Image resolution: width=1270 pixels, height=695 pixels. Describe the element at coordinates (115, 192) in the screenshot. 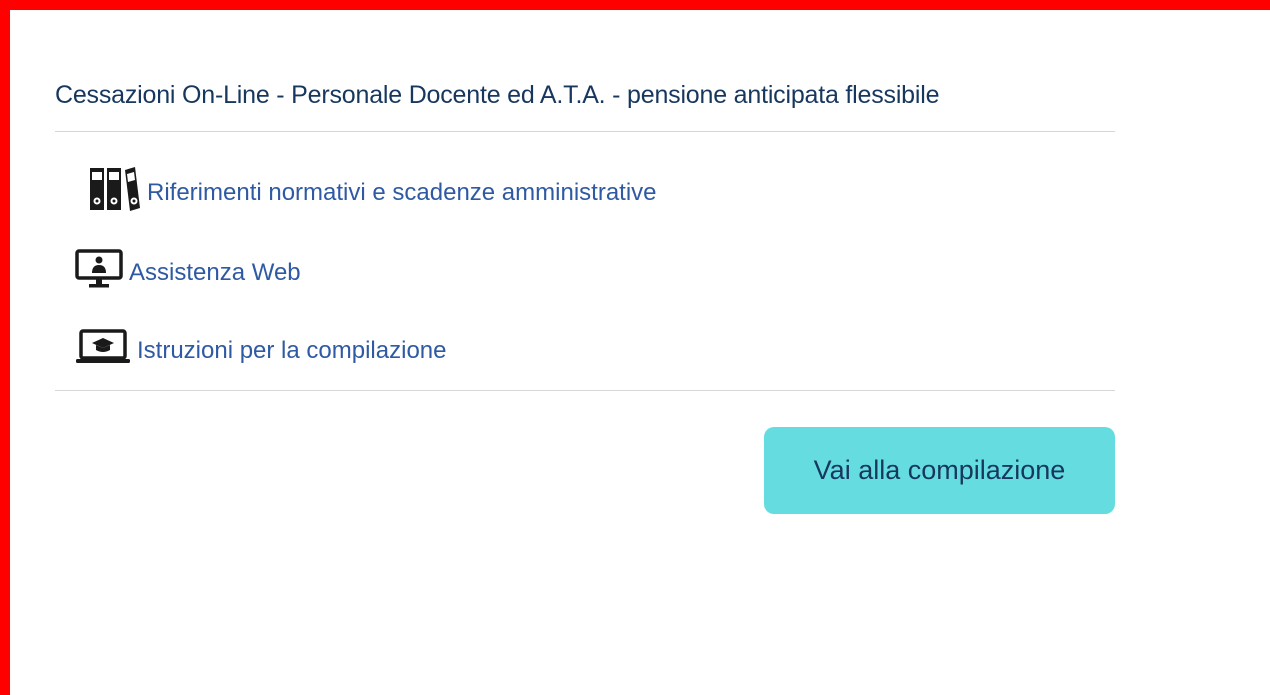

I see `binders-icon` at that location.